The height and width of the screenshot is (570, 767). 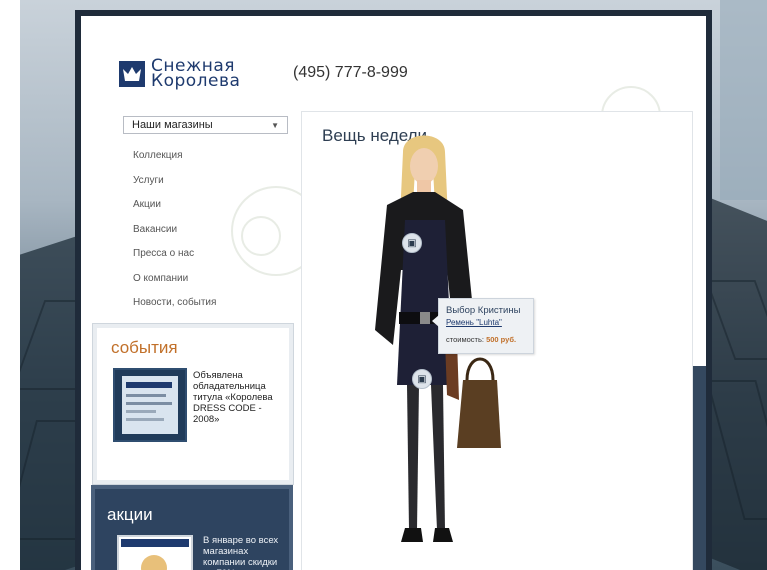 I want to click on tooltip-price: стоимость: 500 руб., so click(x=486, y=339).